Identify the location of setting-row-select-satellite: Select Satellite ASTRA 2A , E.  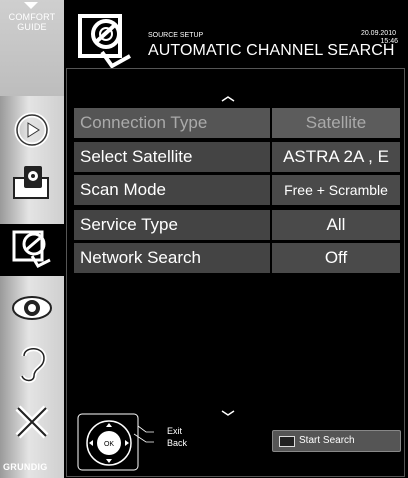
(237, 157).